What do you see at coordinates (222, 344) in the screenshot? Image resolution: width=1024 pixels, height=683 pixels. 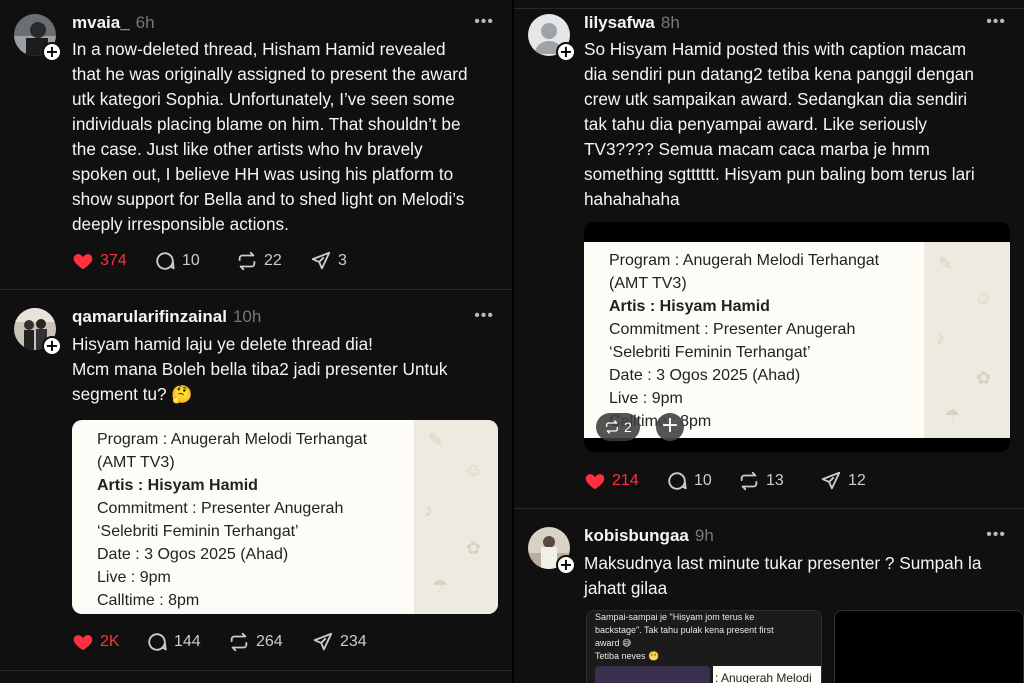 I see `post-text-line: Hisyam hamid laju ye delete thread dia!` at bounding box center [222, 344].